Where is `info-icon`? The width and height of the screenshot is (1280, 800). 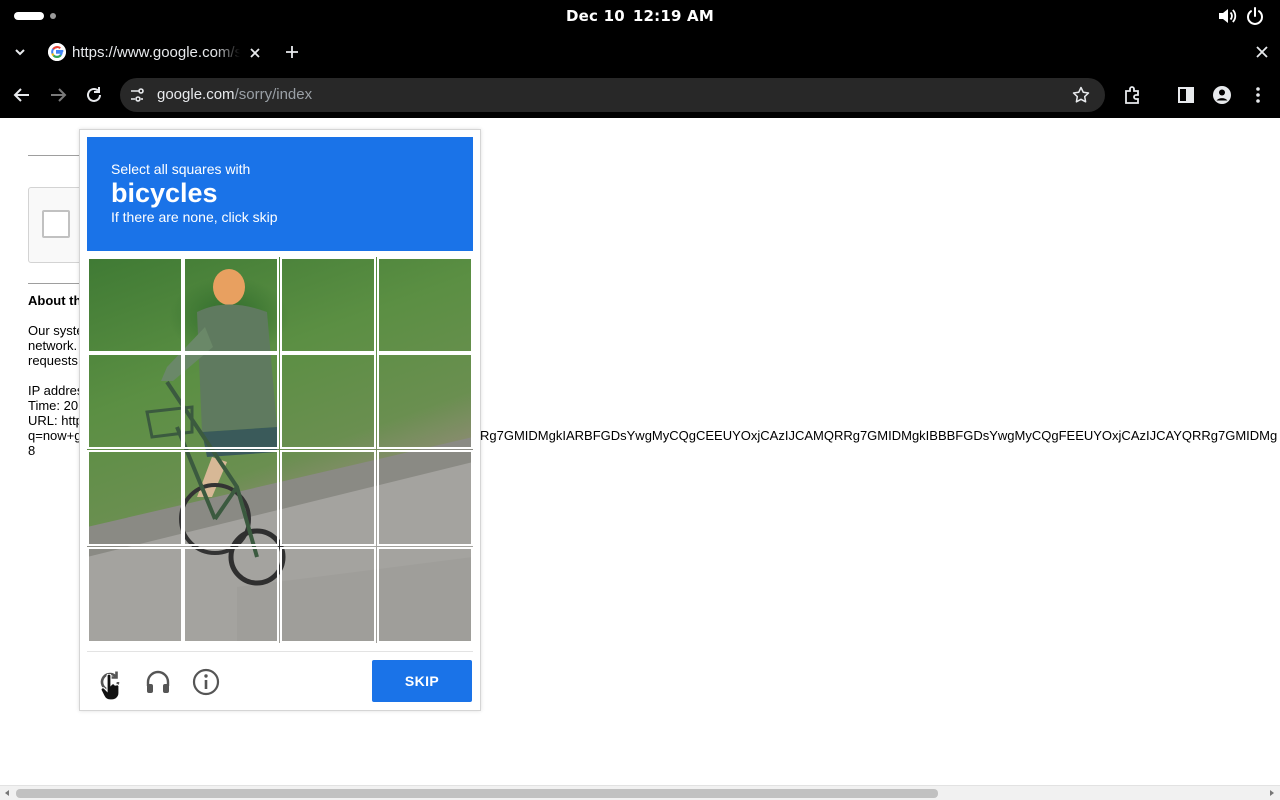
info-icon is located at coordinates (206, 682).